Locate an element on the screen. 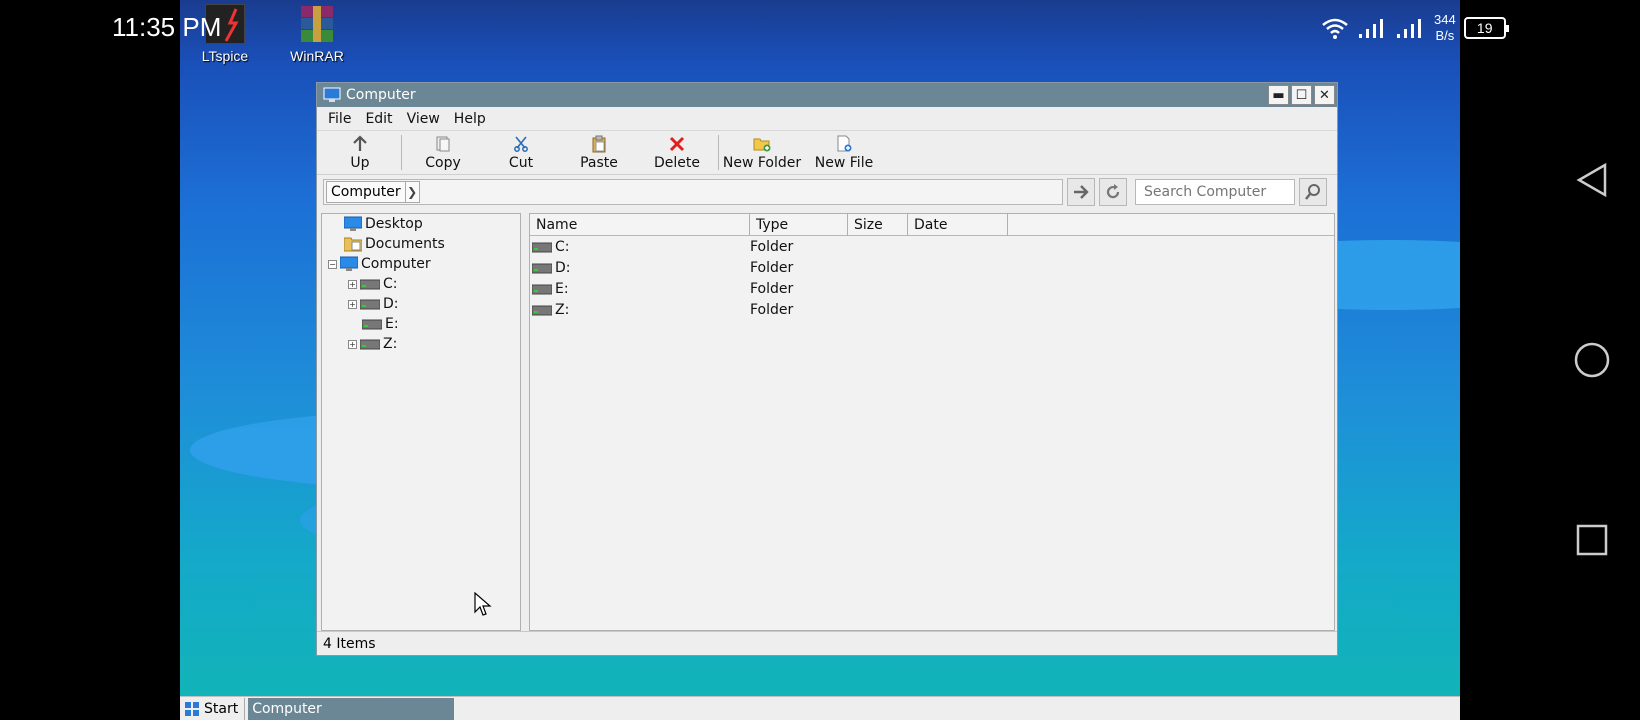 The height and width of the screenshot is (720, 1640). search-icon is located at coordinates (1312, 192).